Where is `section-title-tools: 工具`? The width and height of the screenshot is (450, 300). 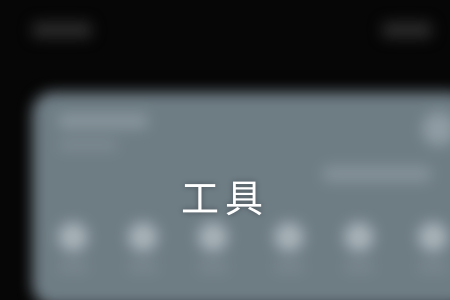
section-title-tools: 工具 is located at coordinates (224, 199).